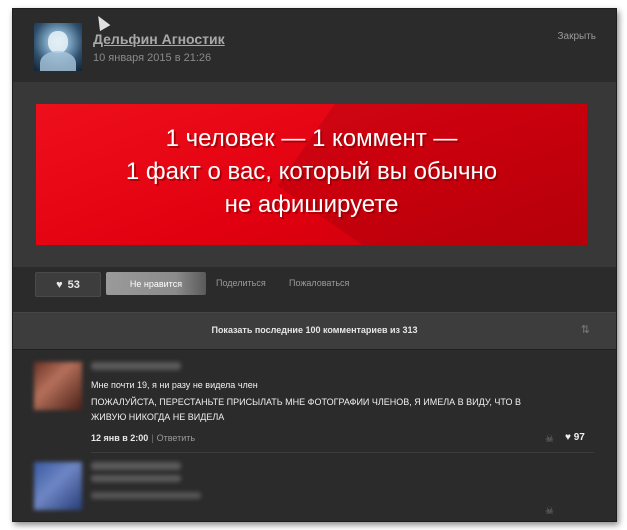 This screenshot has width=627, height=530. Describe the element at coordinates (342, 452) in the screenshot. I see `comment-divider` at that location.